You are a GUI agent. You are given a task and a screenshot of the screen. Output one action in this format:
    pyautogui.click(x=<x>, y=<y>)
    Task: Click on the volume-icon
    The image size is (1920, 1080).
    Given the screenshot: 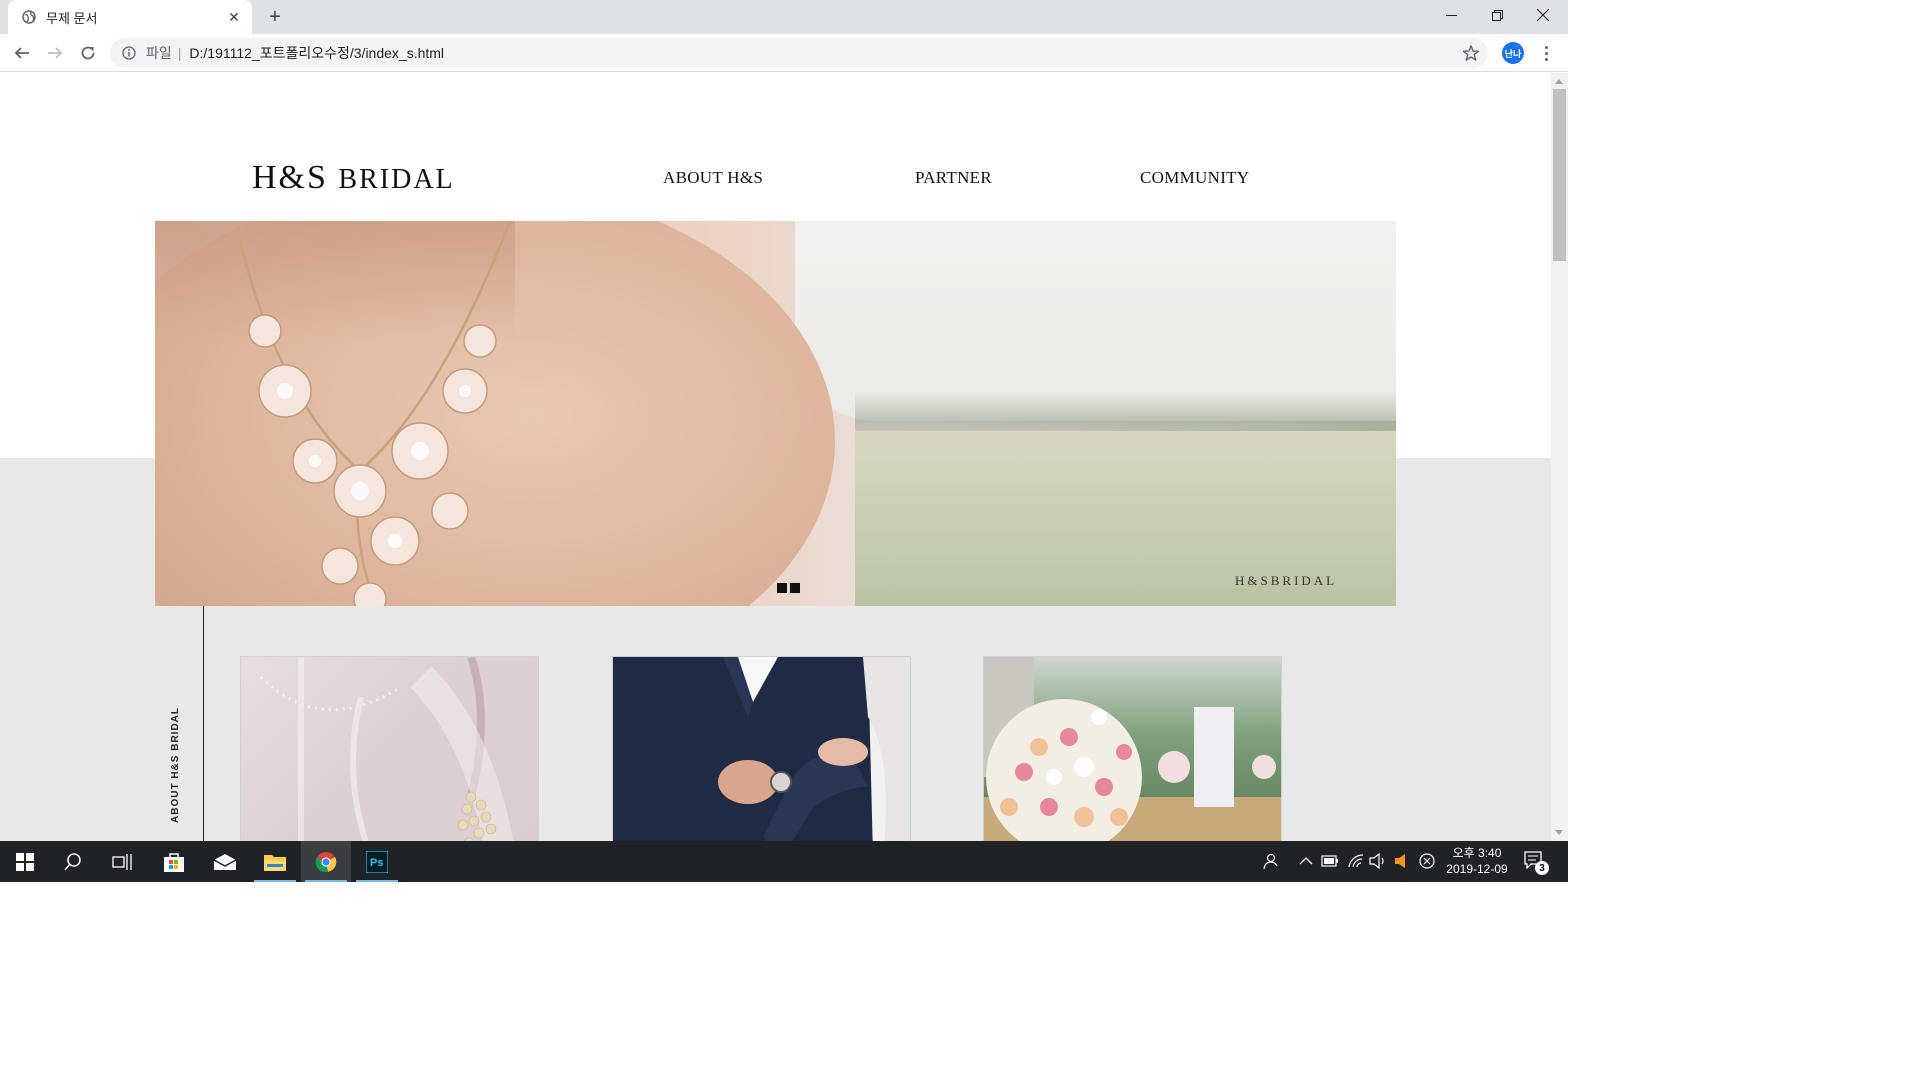 What is the action you would take?
    pyautogui.click(x=1378, y=861)
    